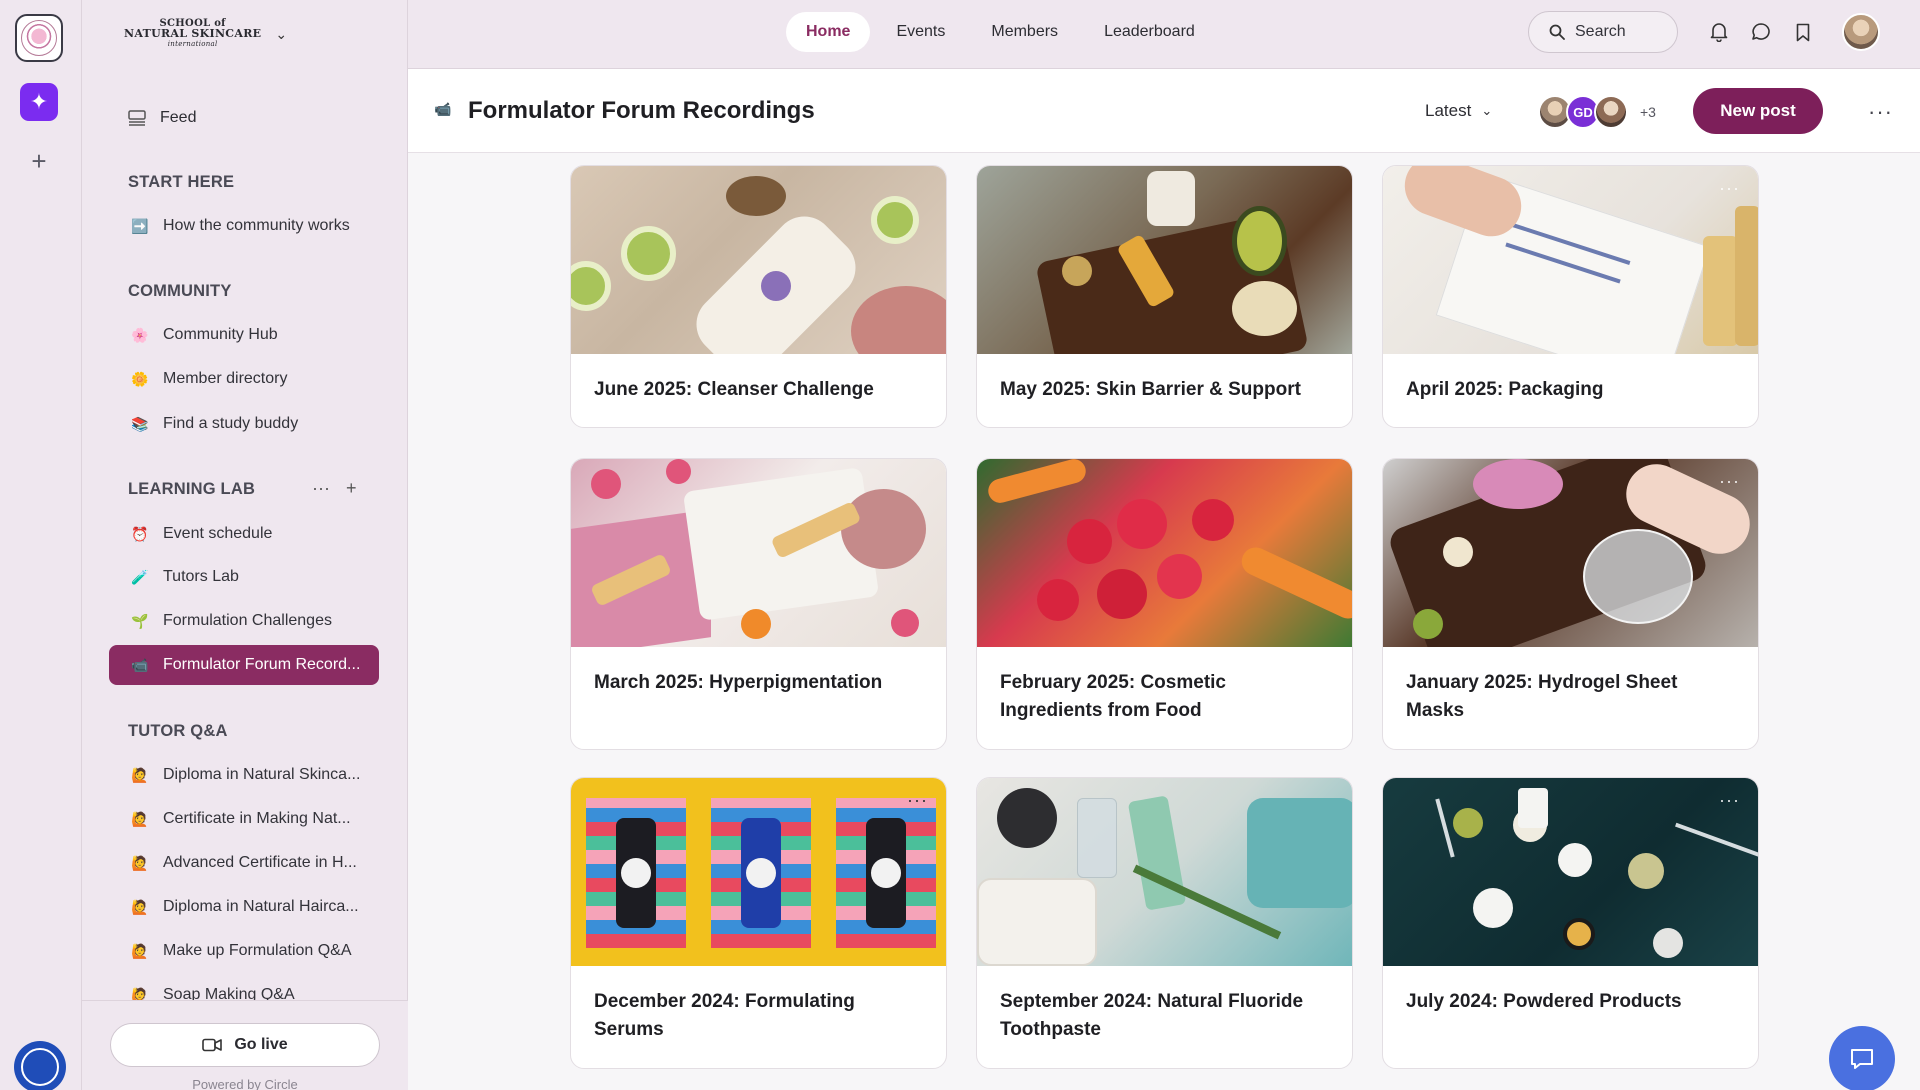 This screenshot has width=1920, height=1090. I want to click on sidebar-item-label: Event schedule, so click(218, 533).